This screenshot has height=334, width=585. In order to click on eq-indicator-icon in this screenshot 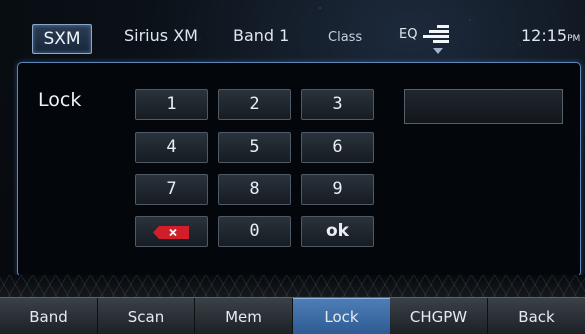, I will do `click(438, 51)`.